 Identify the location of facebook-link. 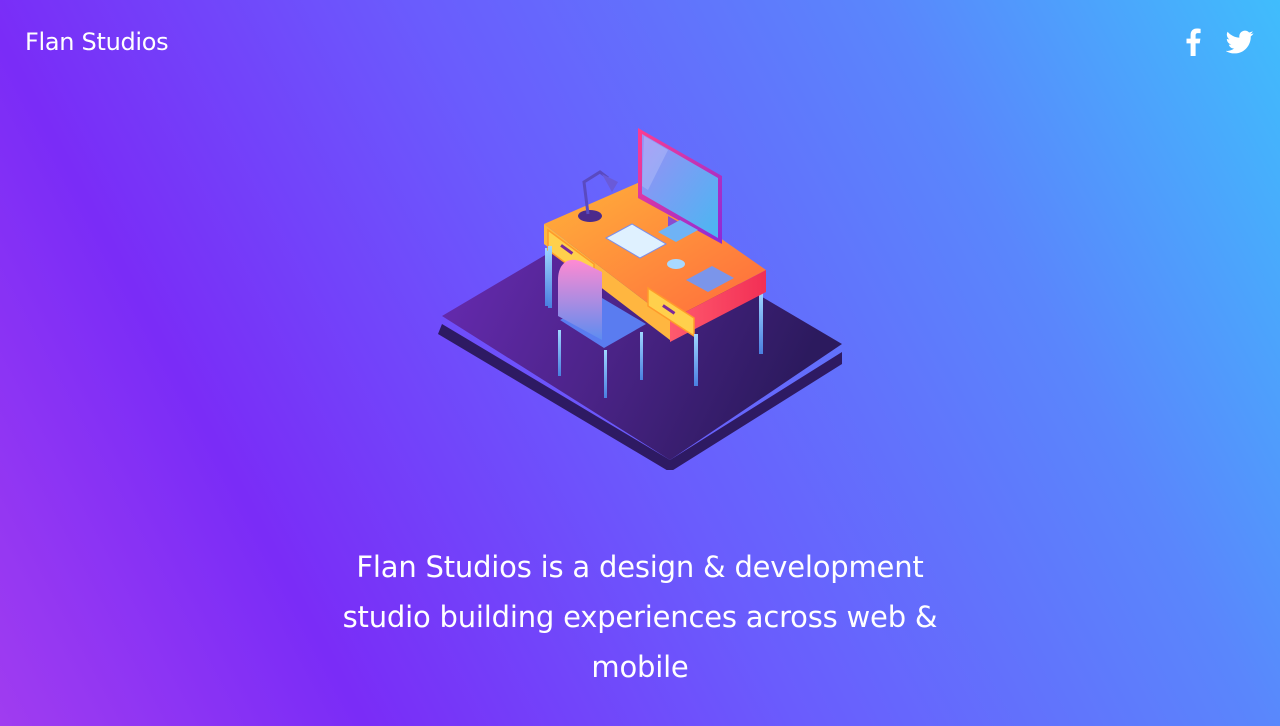
(1193, 42).